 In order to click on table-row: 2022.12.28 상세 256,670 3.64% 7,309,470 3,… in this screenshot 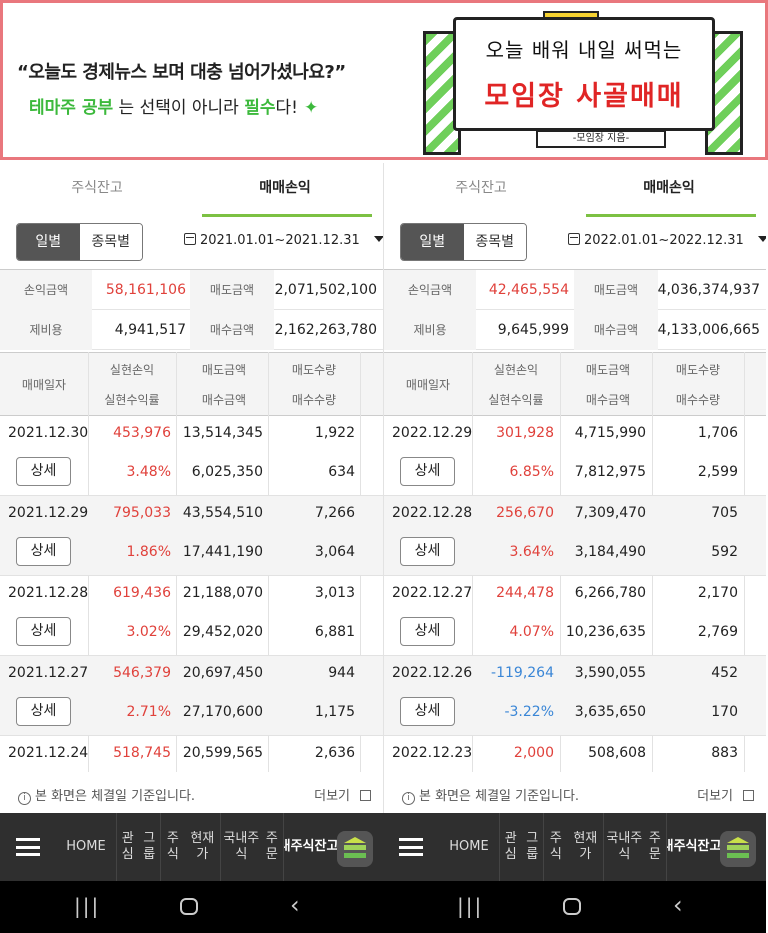, I will do `click(575, 536)`.